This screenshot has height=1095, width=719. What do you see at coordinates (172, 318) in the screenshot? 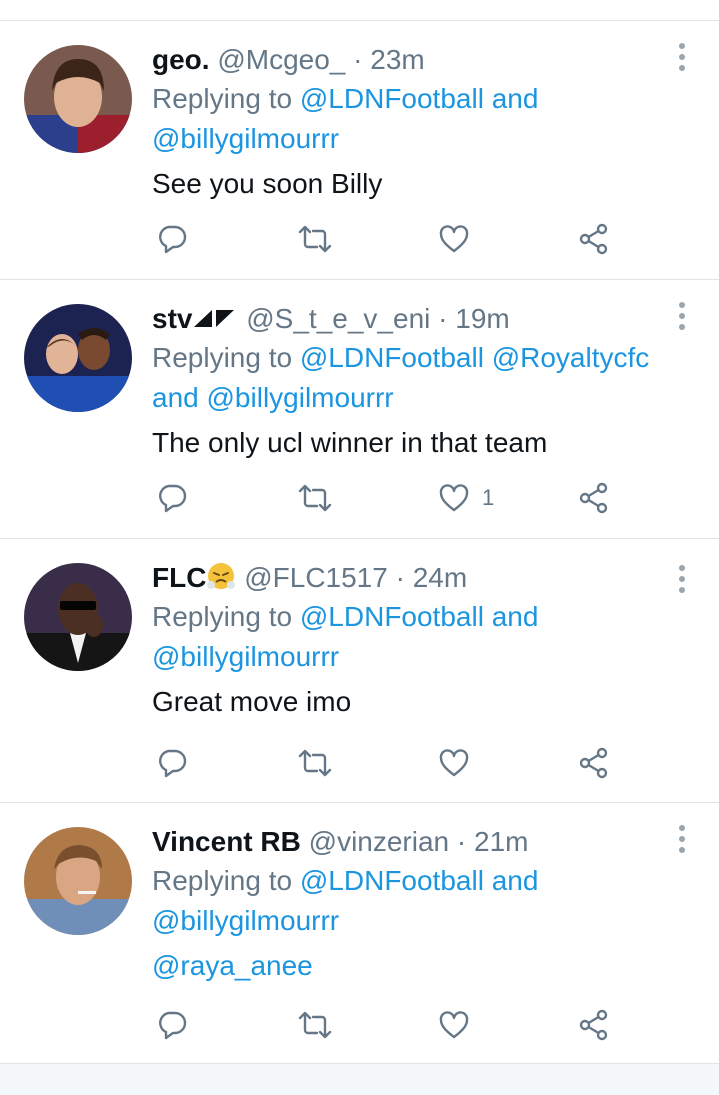
I see `display-name: stv` at bounding box center [172, 318].